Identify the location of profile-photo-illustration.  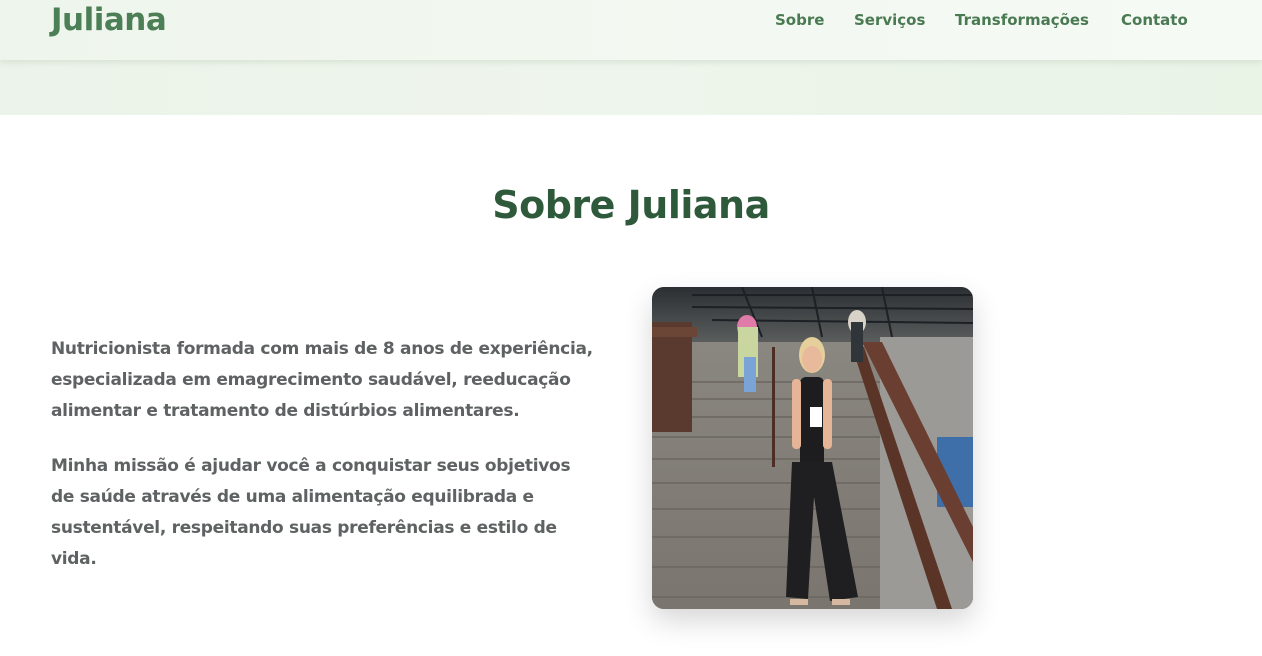
(812, 448).